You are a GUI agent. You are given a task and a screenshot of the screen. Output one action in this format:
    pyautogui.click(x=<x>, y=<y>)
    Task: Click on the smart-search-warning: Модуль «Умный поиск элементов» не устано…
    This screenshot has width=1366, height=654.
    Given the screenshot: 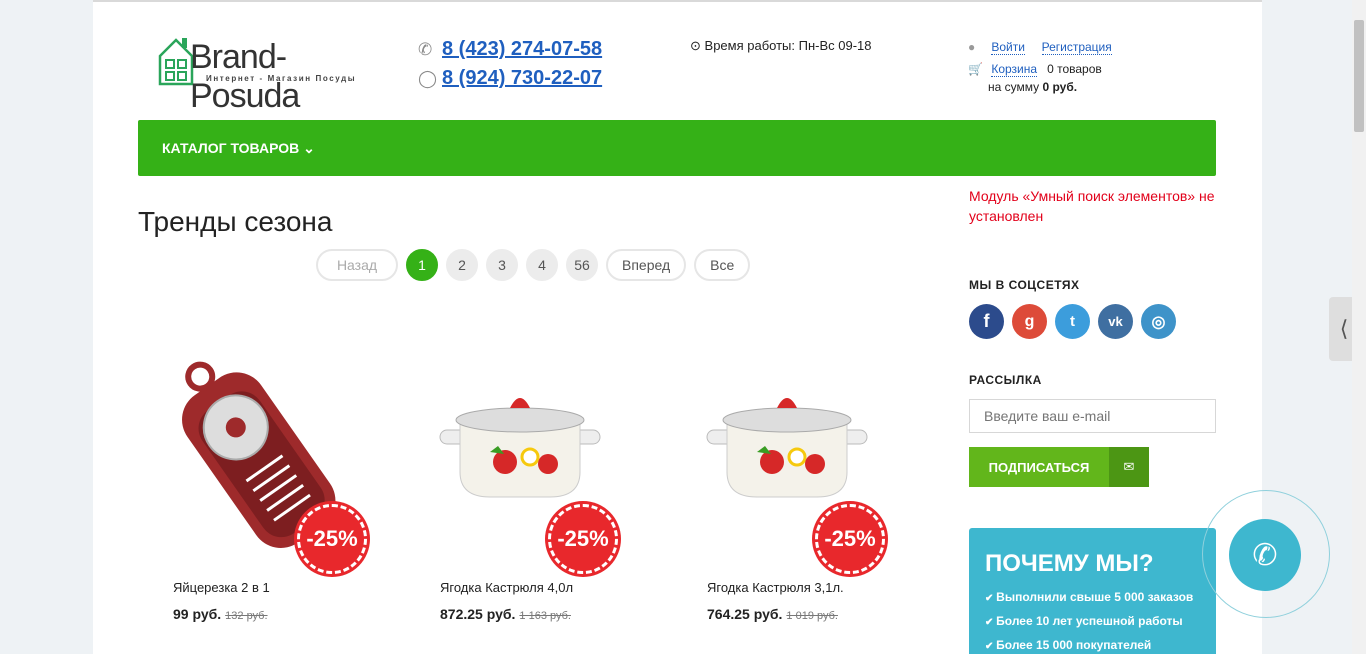 What is the action you would take?
    pyautogui.click(x=1092, y=206)
    